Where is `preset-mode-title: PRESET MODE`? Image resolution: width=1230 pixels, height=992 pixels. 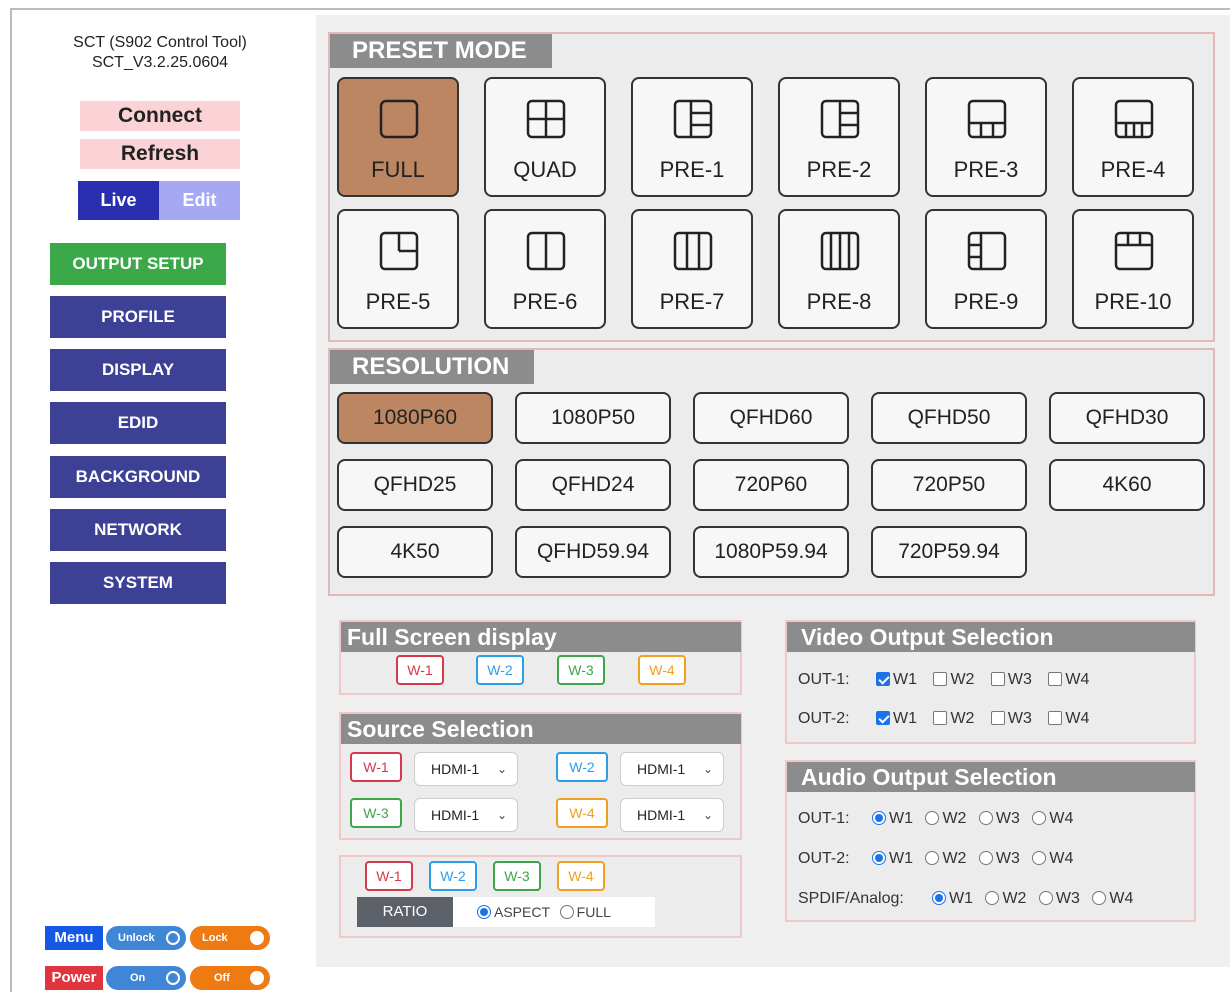 preset-mode-title: PRESET MODE is located at coordinates (441, 51).